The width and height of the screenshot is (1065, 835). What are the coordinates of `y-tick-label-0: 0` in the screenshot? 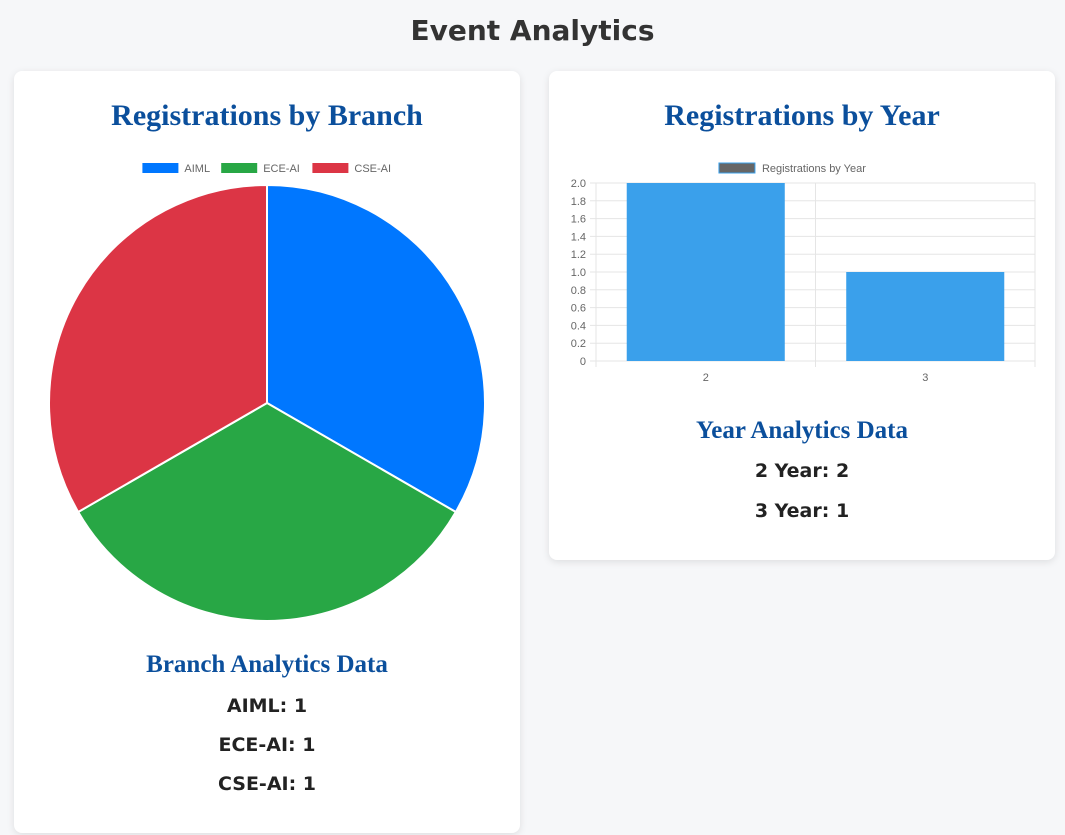 It's located at (583, 362).